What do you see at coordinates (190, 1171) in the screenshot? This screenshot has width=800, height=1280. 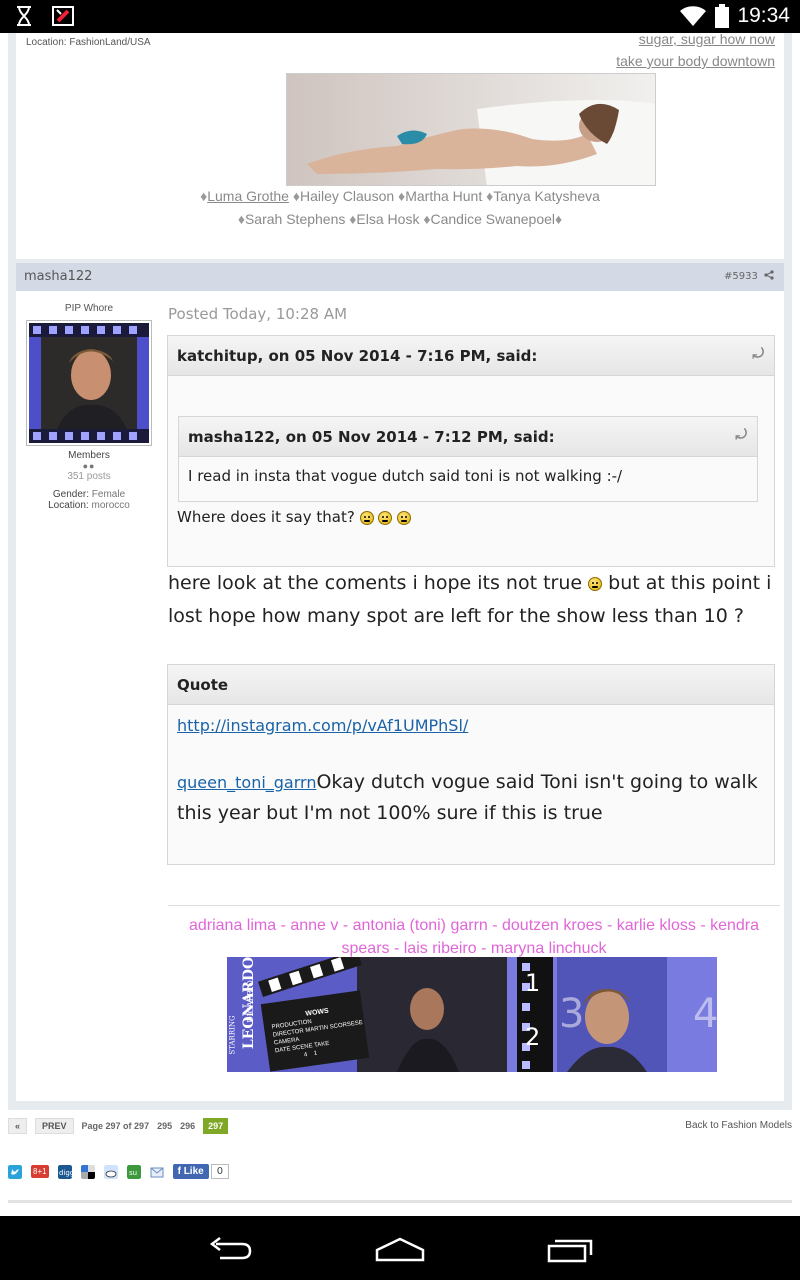 I see `facebook-like-button: f Like` at bounding box center [190, 1171].